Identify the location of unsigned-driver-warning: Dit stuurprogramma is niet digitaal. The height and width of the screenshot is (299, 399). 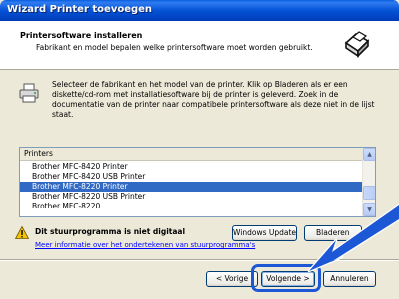
(110, 231).